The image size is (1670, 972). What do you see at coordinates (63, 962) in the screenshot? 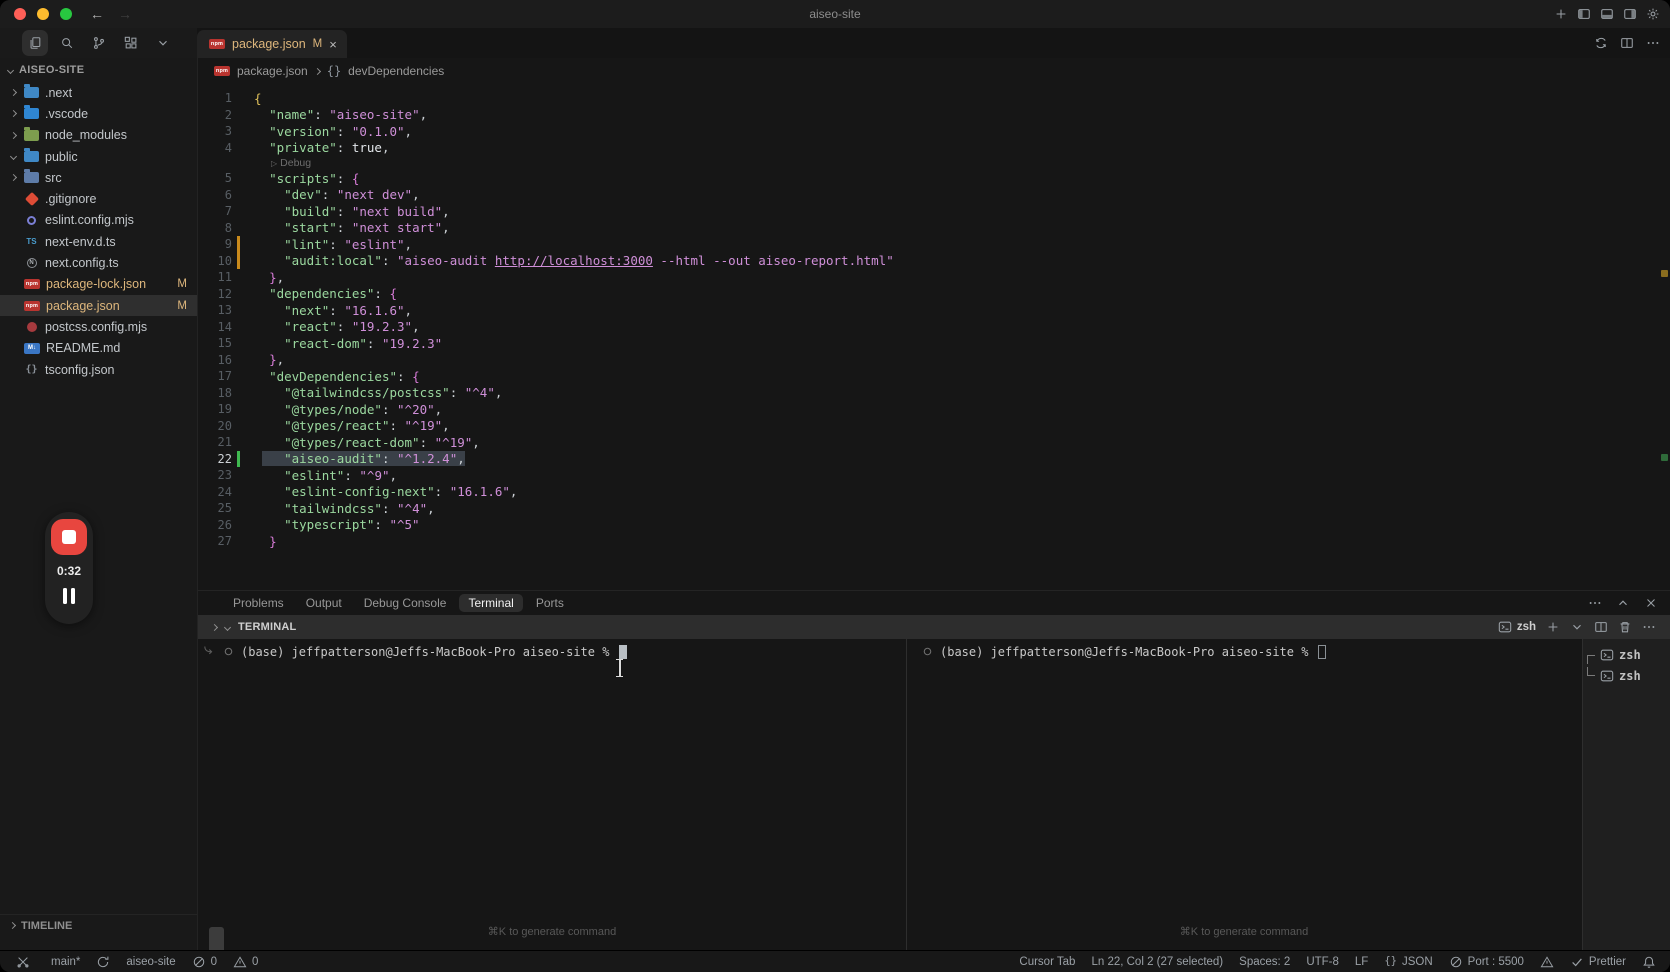
I see `status-main: main*` at bounding box center [63, 962].